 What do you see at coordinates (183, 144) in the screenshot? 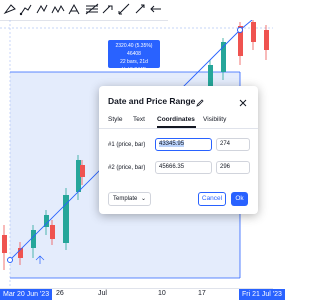
I see `point1-price-input: 43345.95` at bounding box center [183, 144].